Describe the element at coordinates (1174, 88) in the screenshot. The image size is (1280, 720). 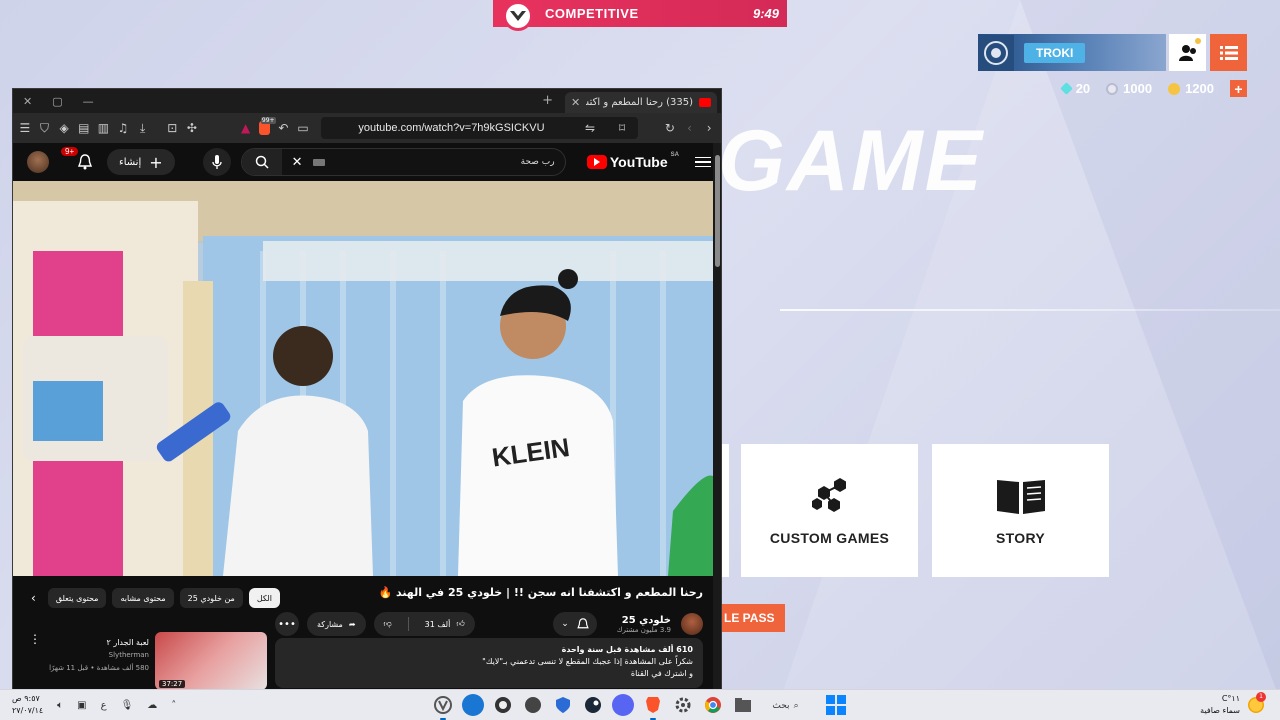
I see `gold-coin-icon` at that location.